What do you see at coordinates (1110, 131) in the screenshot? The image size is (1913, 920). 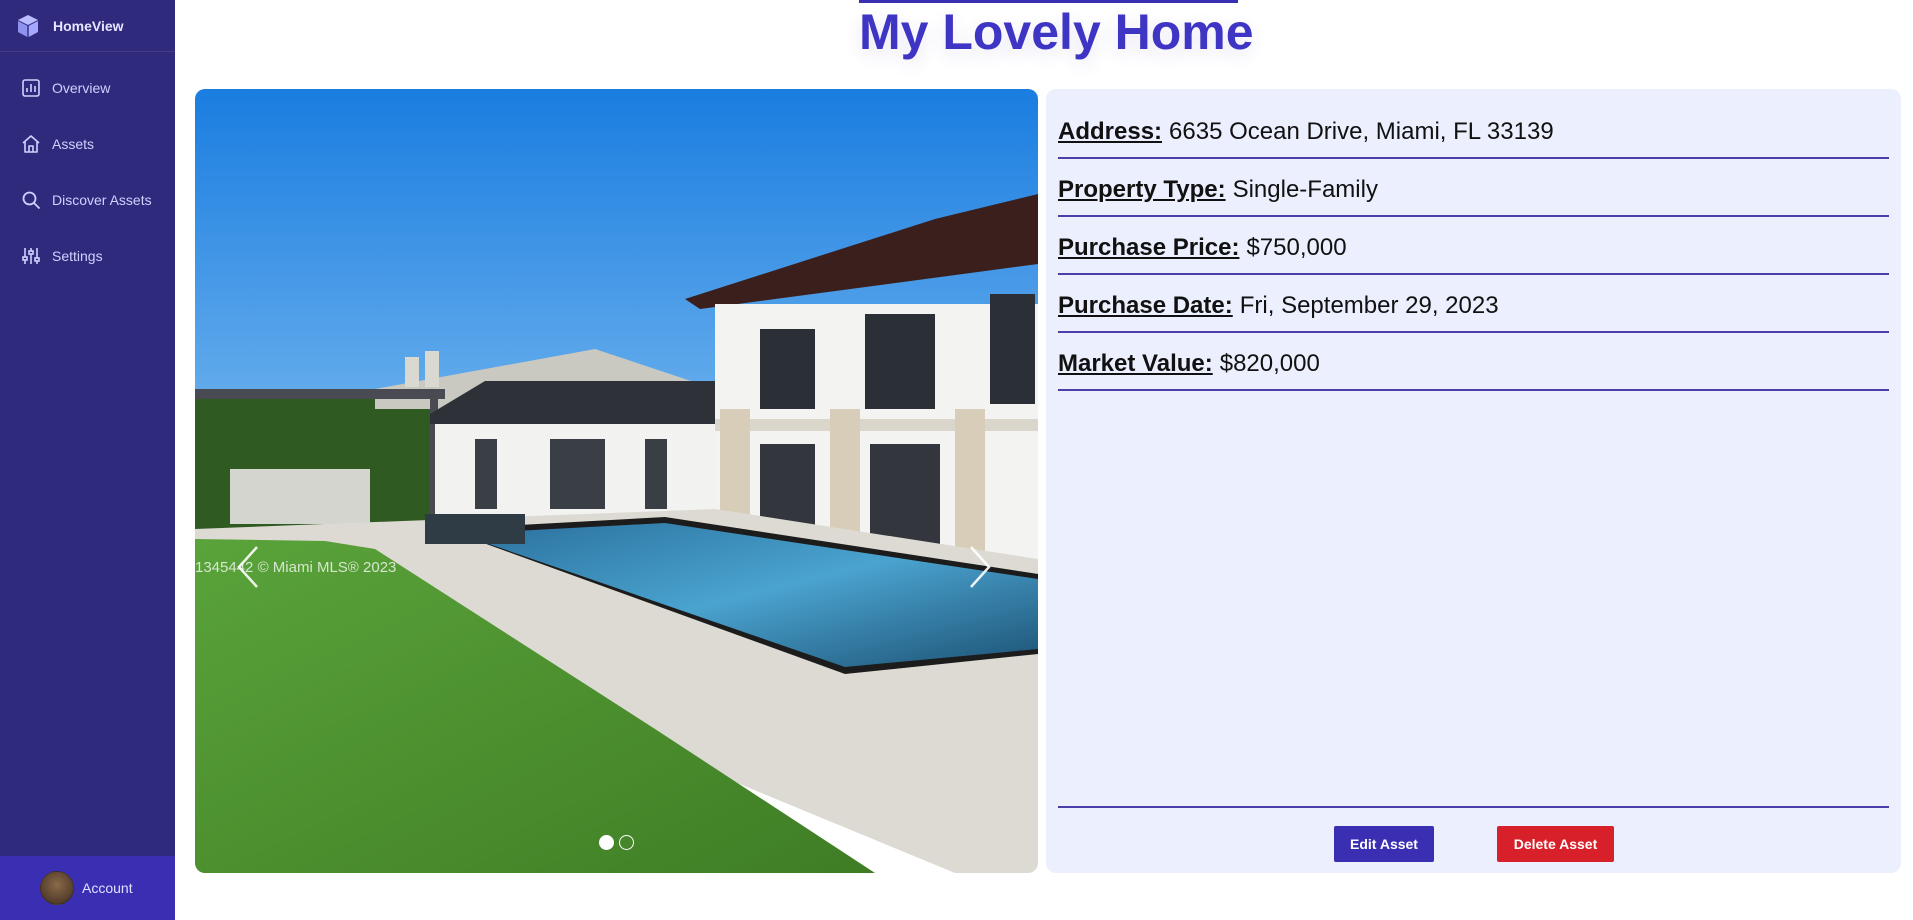 I see `detail-key: Address:` at bounding box center [1110, 131].